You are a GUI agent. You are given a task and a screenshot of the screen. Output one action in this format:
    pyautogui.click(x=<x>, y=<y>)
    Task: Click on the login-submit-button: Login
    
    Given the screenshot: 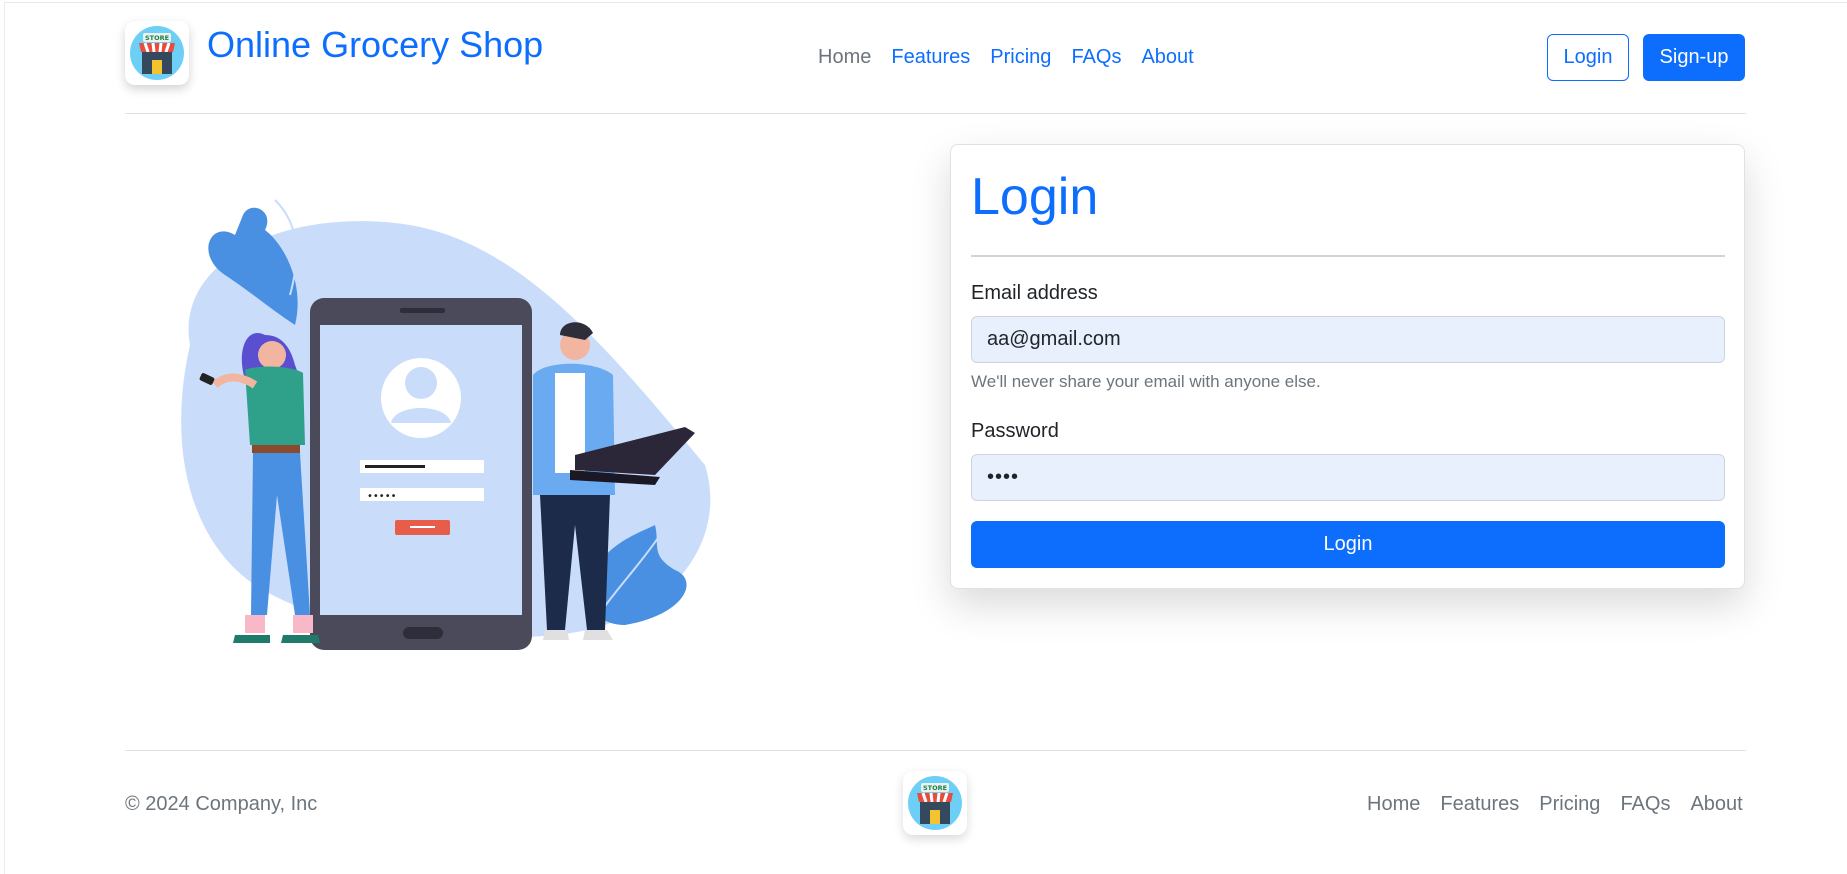 What is the action you would take?
    pyautogui.click(x=1348, y=544)
    